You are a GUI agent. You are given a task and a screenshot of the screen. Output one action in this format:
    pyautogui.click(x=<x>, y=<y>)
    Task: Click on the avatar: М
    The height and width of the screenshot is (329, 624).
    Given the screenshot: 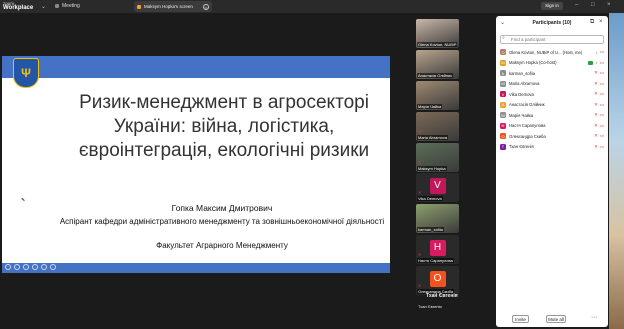 What is the action you would take?
    pyautogui.click(x=503, y=115)
    